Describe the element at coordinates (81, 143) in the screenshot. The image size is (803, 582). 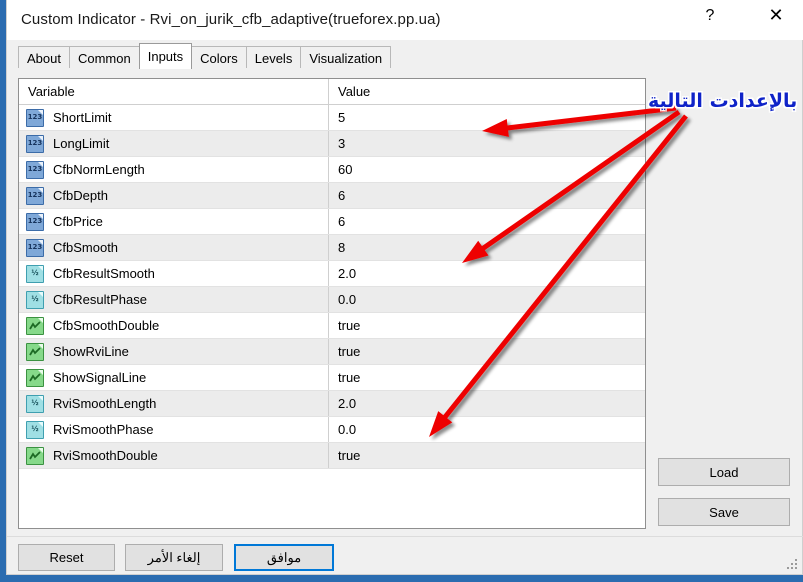
I see `variable-name: LongLimit` at that location.